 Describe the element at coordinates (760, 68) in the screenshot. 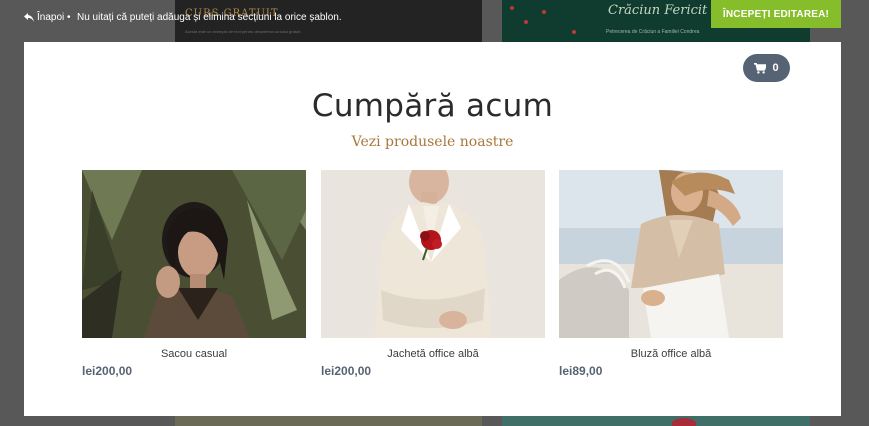

I see `cart-icon` at that location.